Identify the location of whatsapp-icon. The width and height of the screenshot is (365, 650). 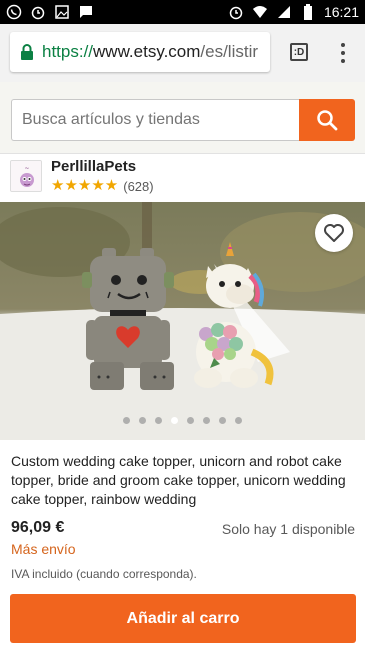
(14, 12).